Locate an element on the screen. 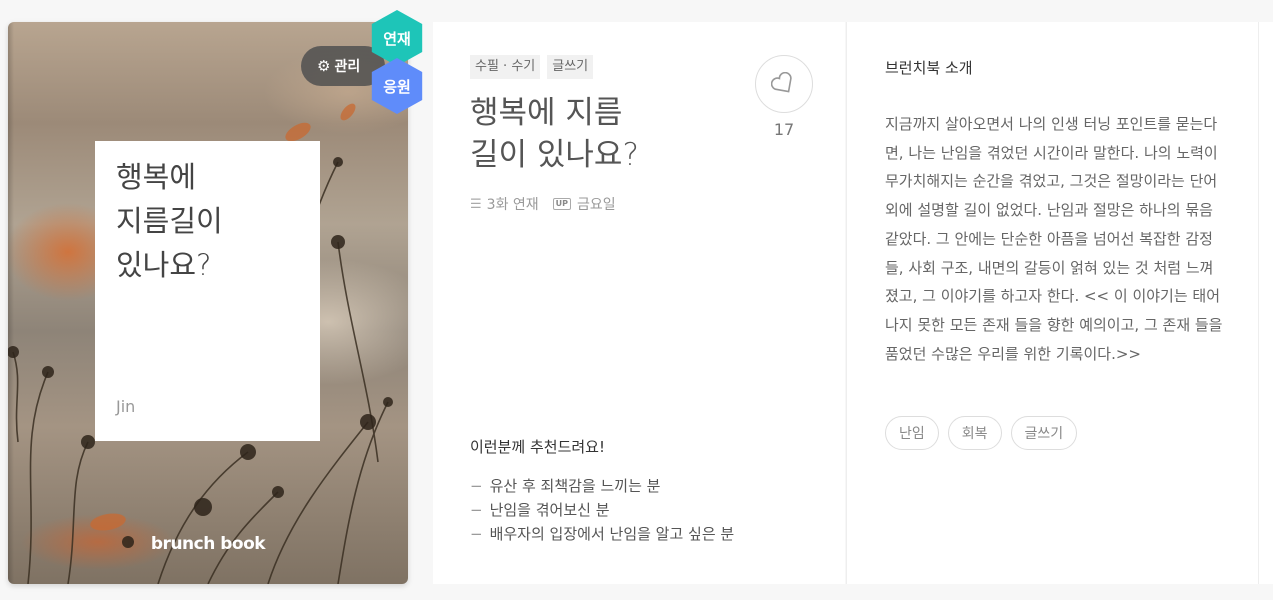 Image resolution: width=1273 pixels, height=600 pixels. heart-icon is located at coordinates (781, 82).